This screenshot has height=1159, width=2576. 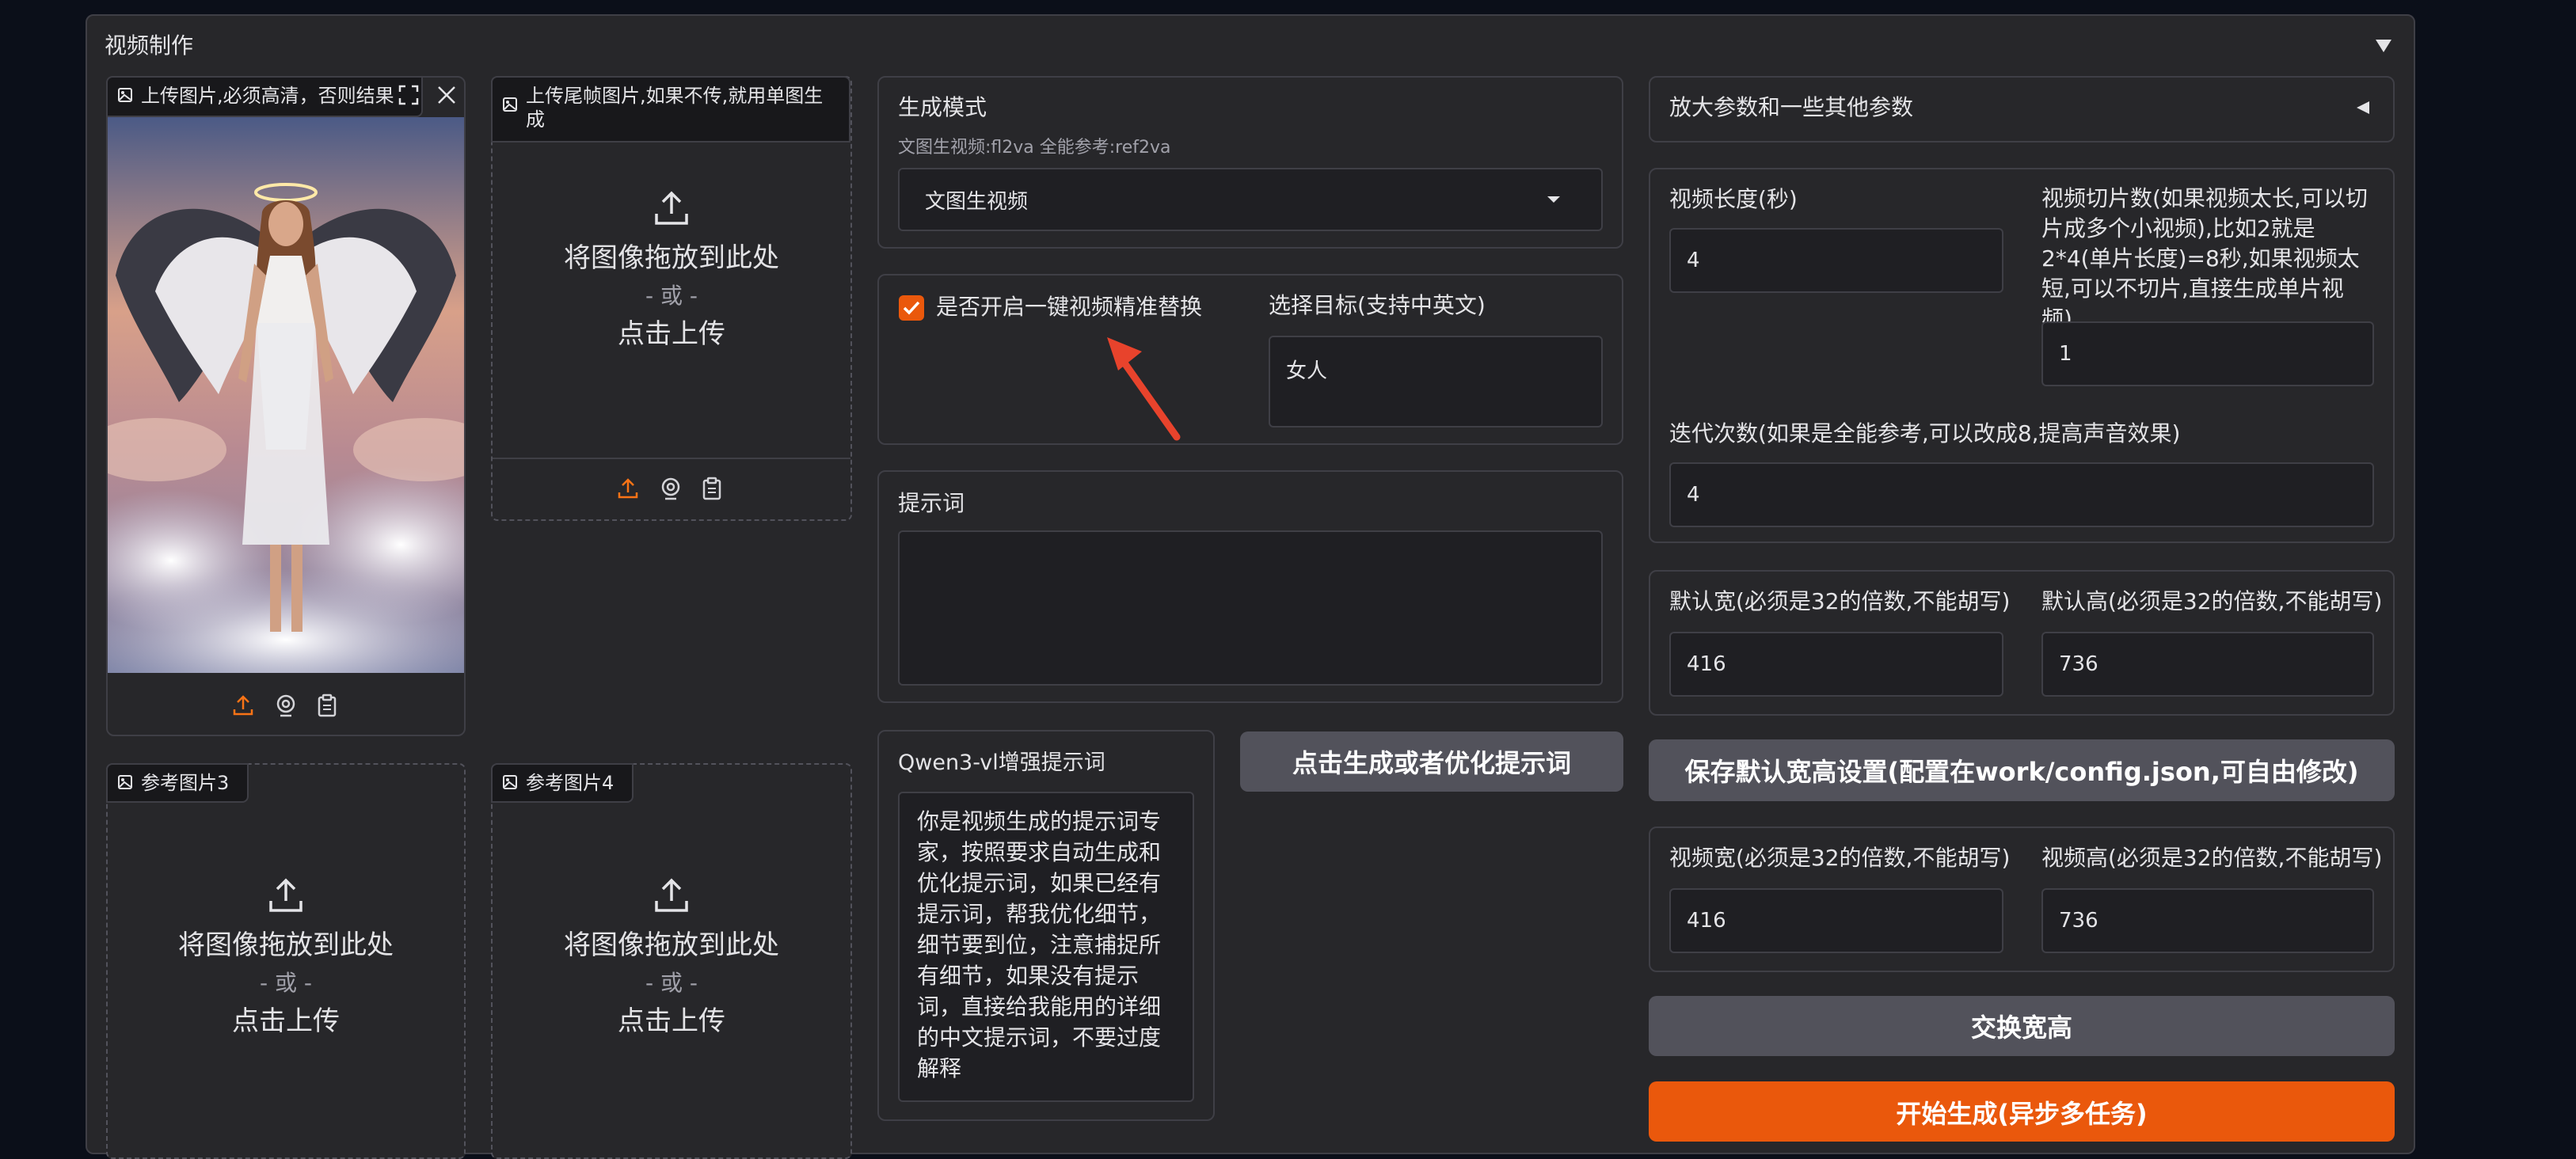 I want to click on close-icon, so click(x=447, y=95).